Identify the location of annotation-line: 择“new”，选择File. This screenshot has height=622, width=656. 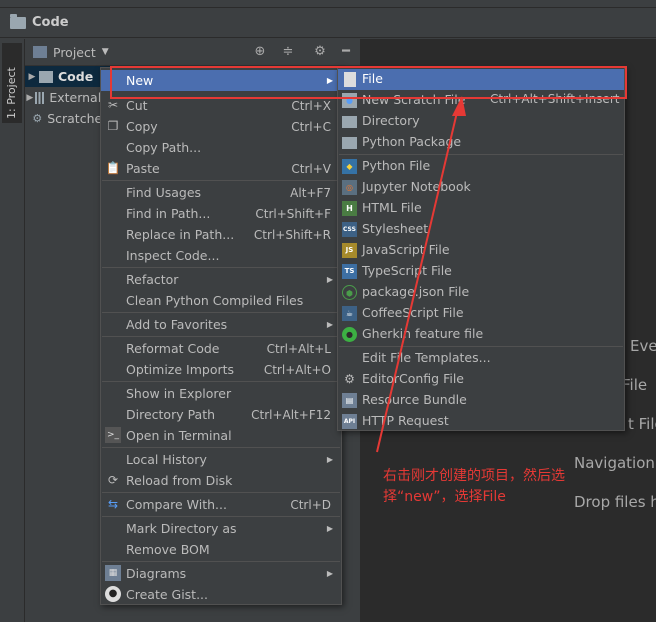
(444, 497).